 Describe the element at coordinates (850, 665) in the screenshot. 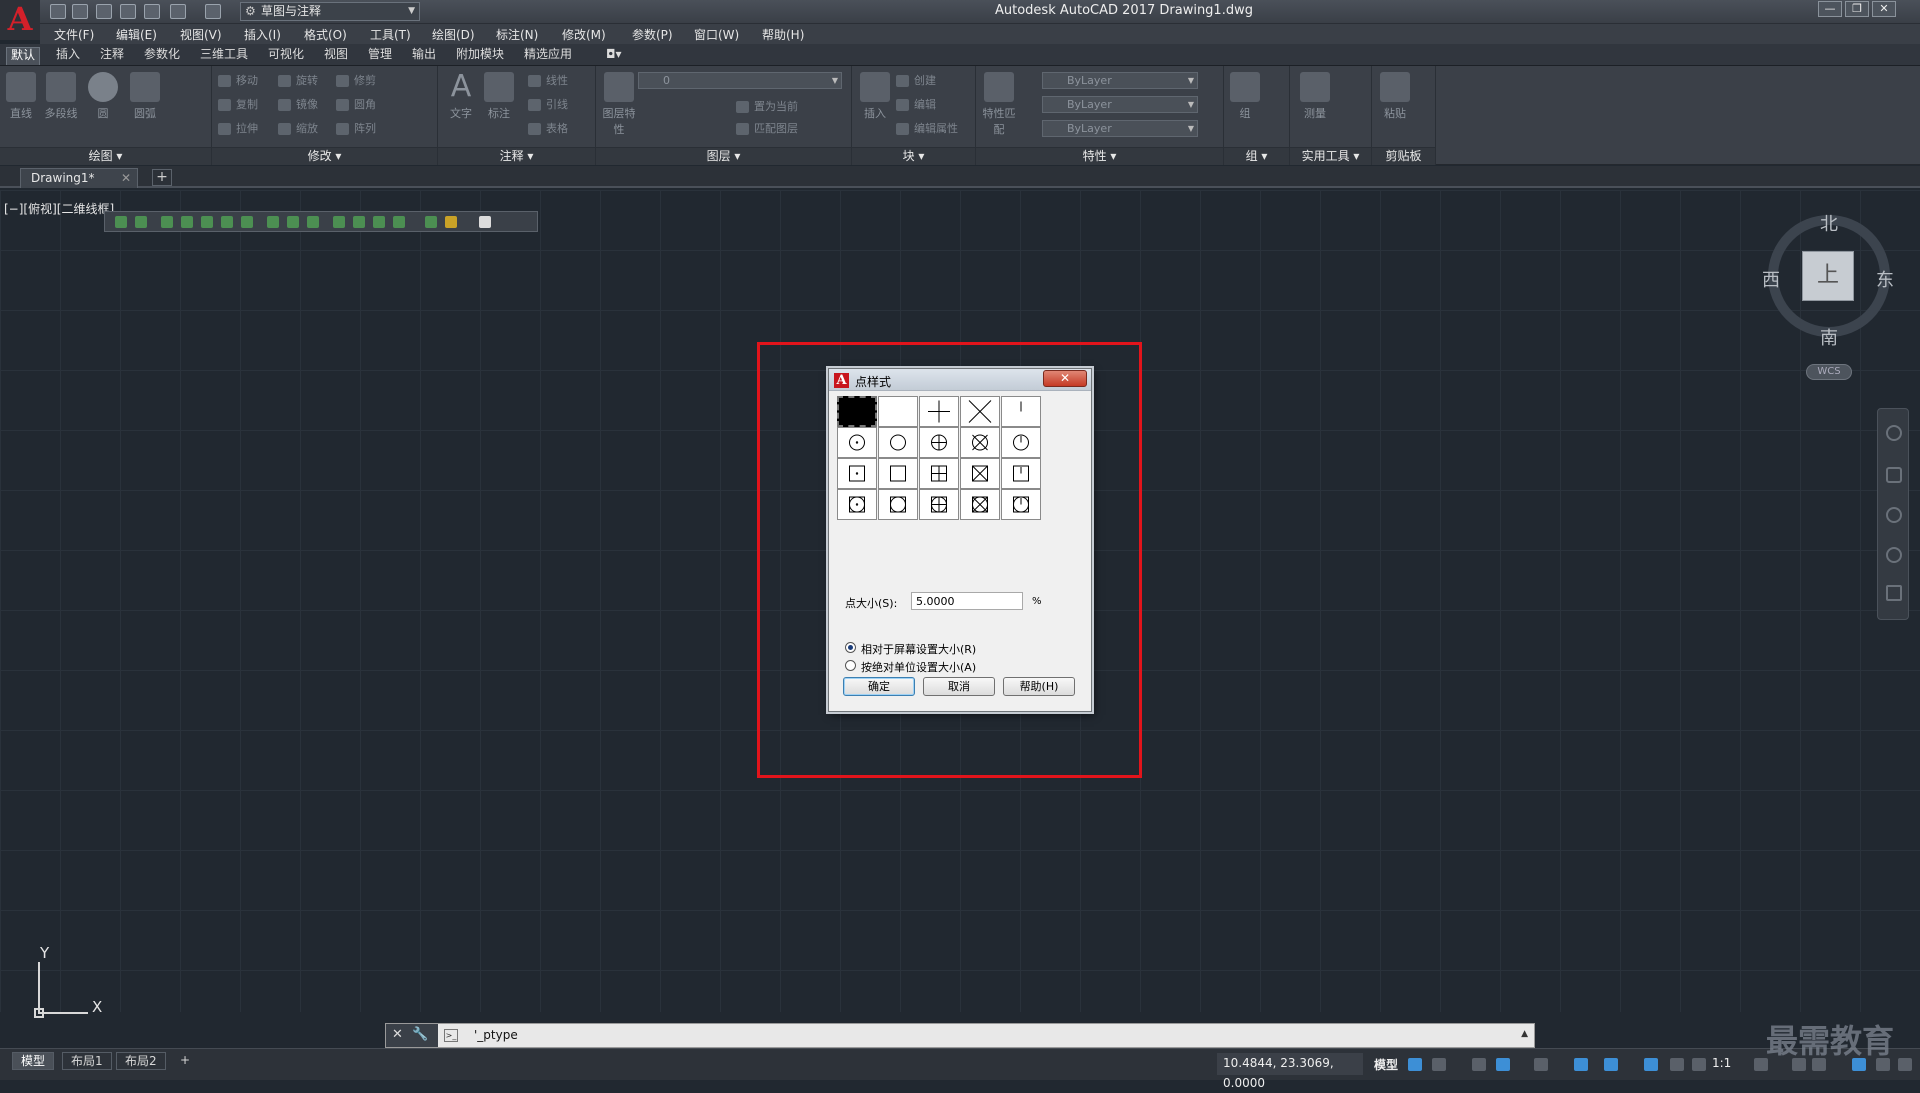

I see `radio-unselected` at that location.